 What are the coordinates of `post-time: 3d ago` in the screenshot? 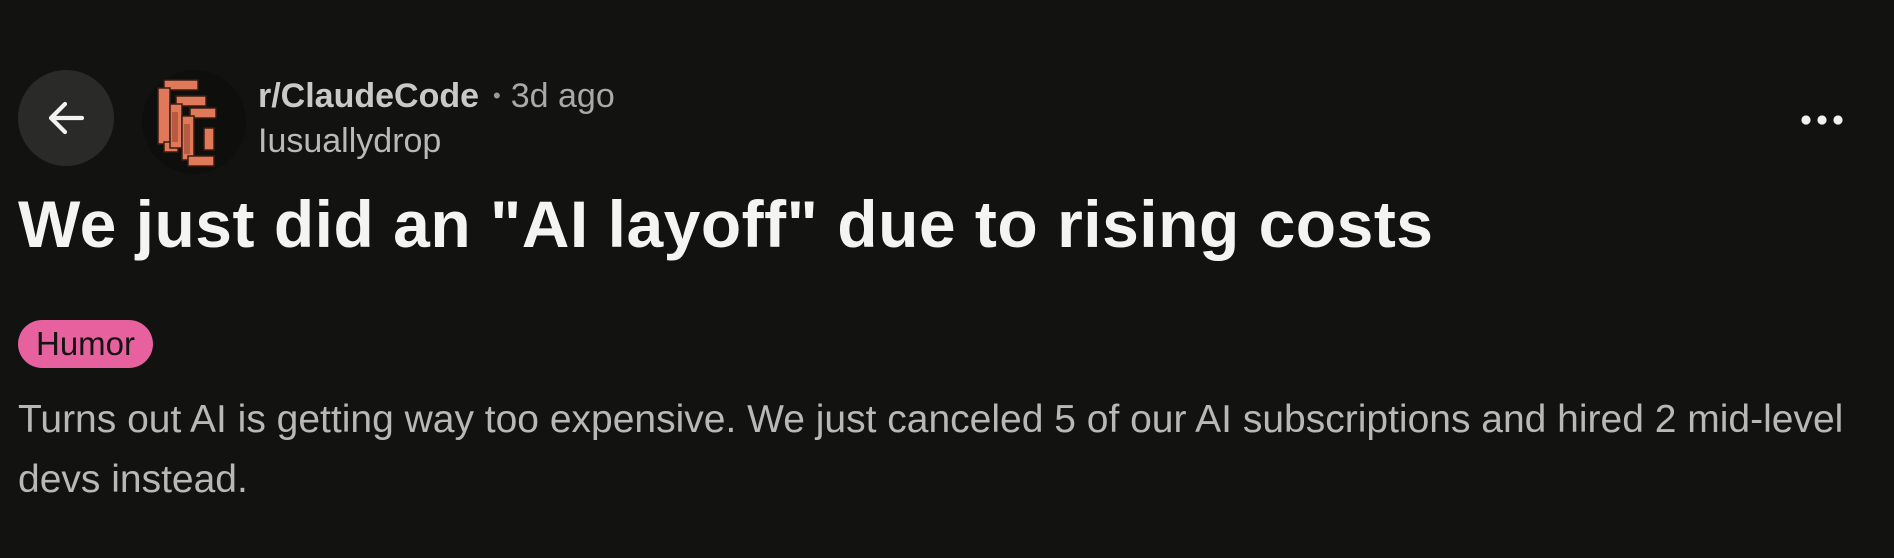 It's located at (562, 95).